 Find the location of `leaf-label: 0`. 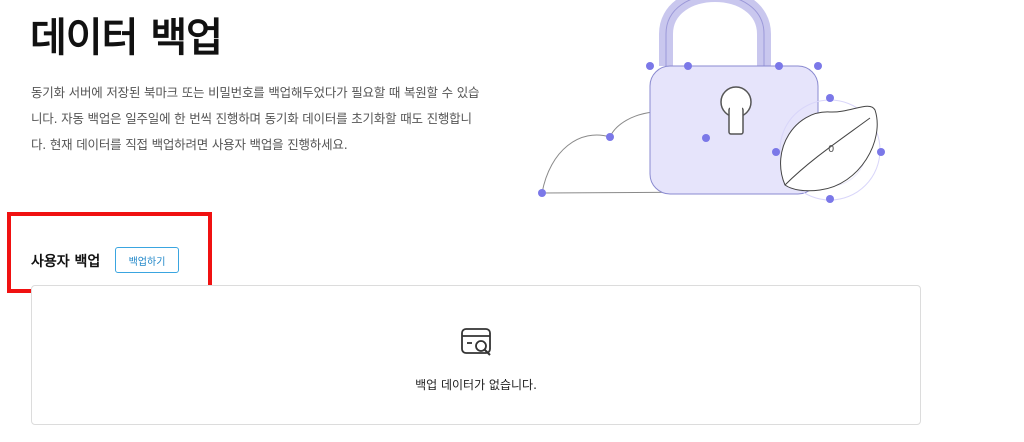

leaf-label: 0 is located at coordinates (831, 149).